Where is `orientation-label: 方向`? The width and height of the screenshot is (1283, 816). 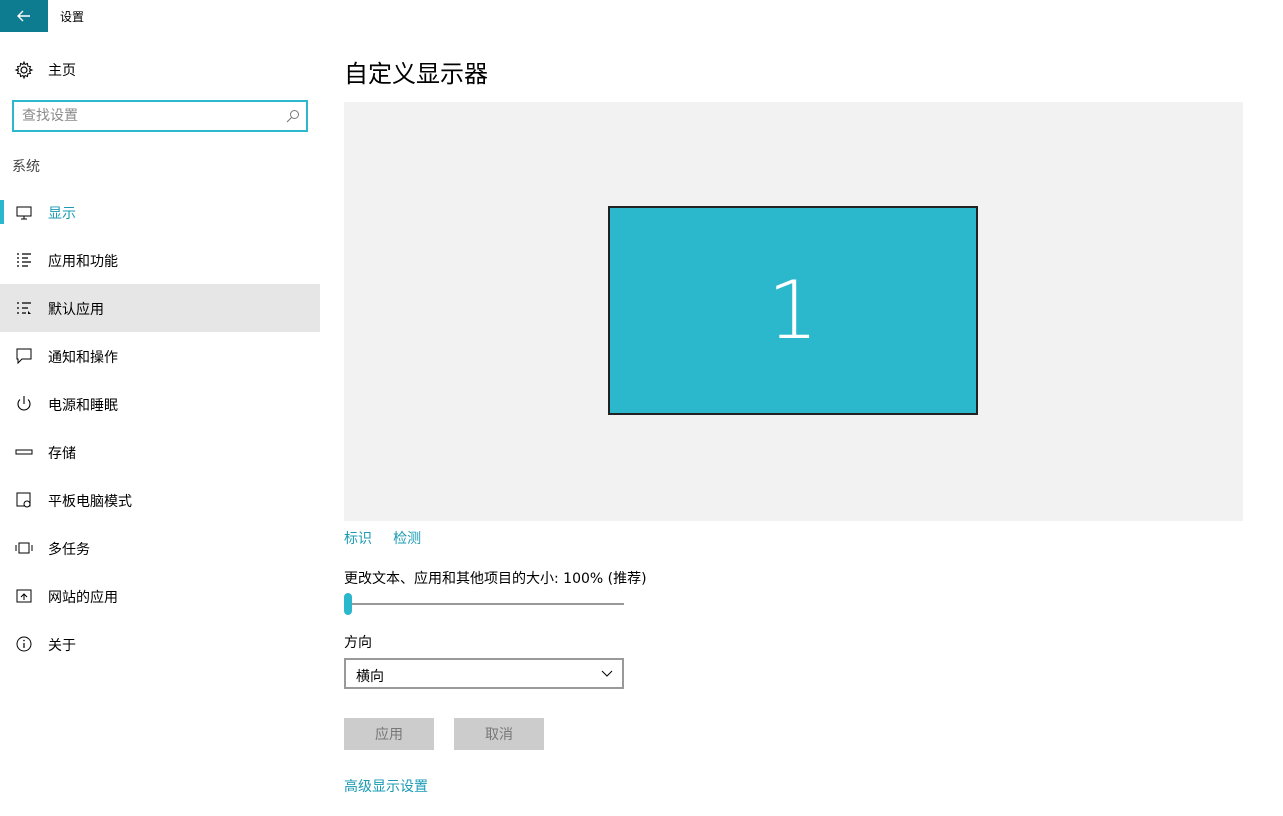 orientation-label: 方向 is located at coordinates (358, 643).